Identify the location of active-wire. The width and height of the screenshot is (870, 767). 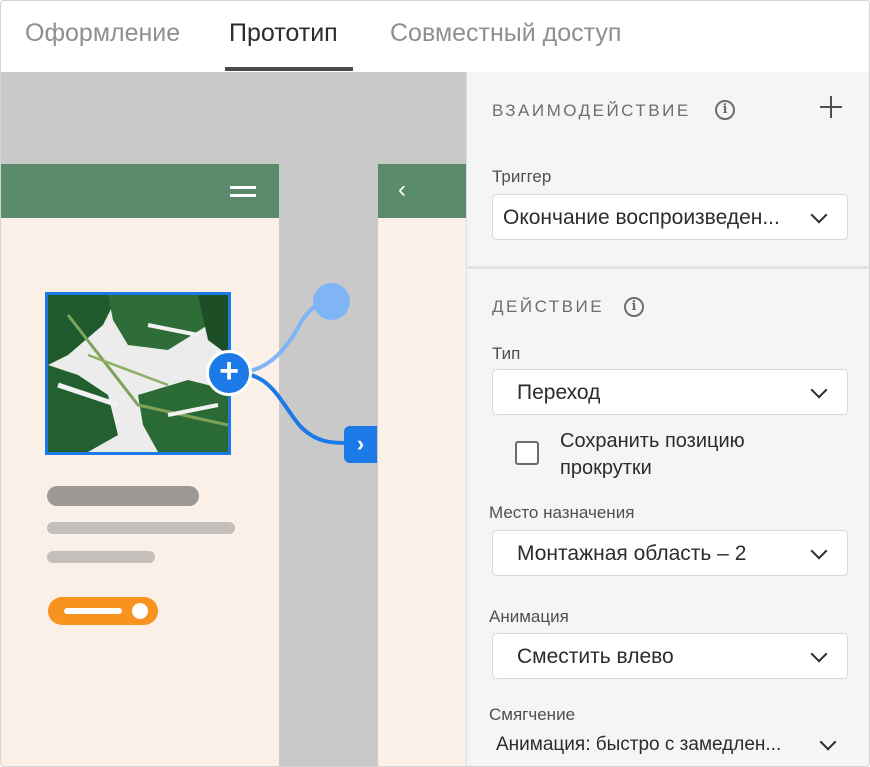
(292, 408).